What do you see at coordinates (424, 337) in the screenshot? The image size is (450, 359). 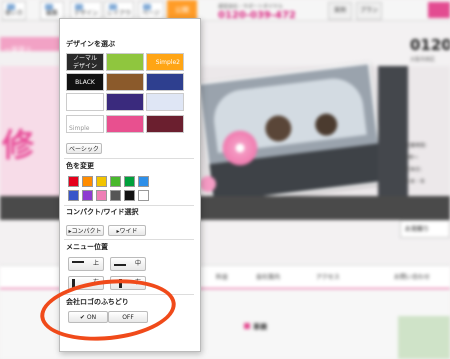 I see `map-thumbnail` at bounding box center [424, 337].